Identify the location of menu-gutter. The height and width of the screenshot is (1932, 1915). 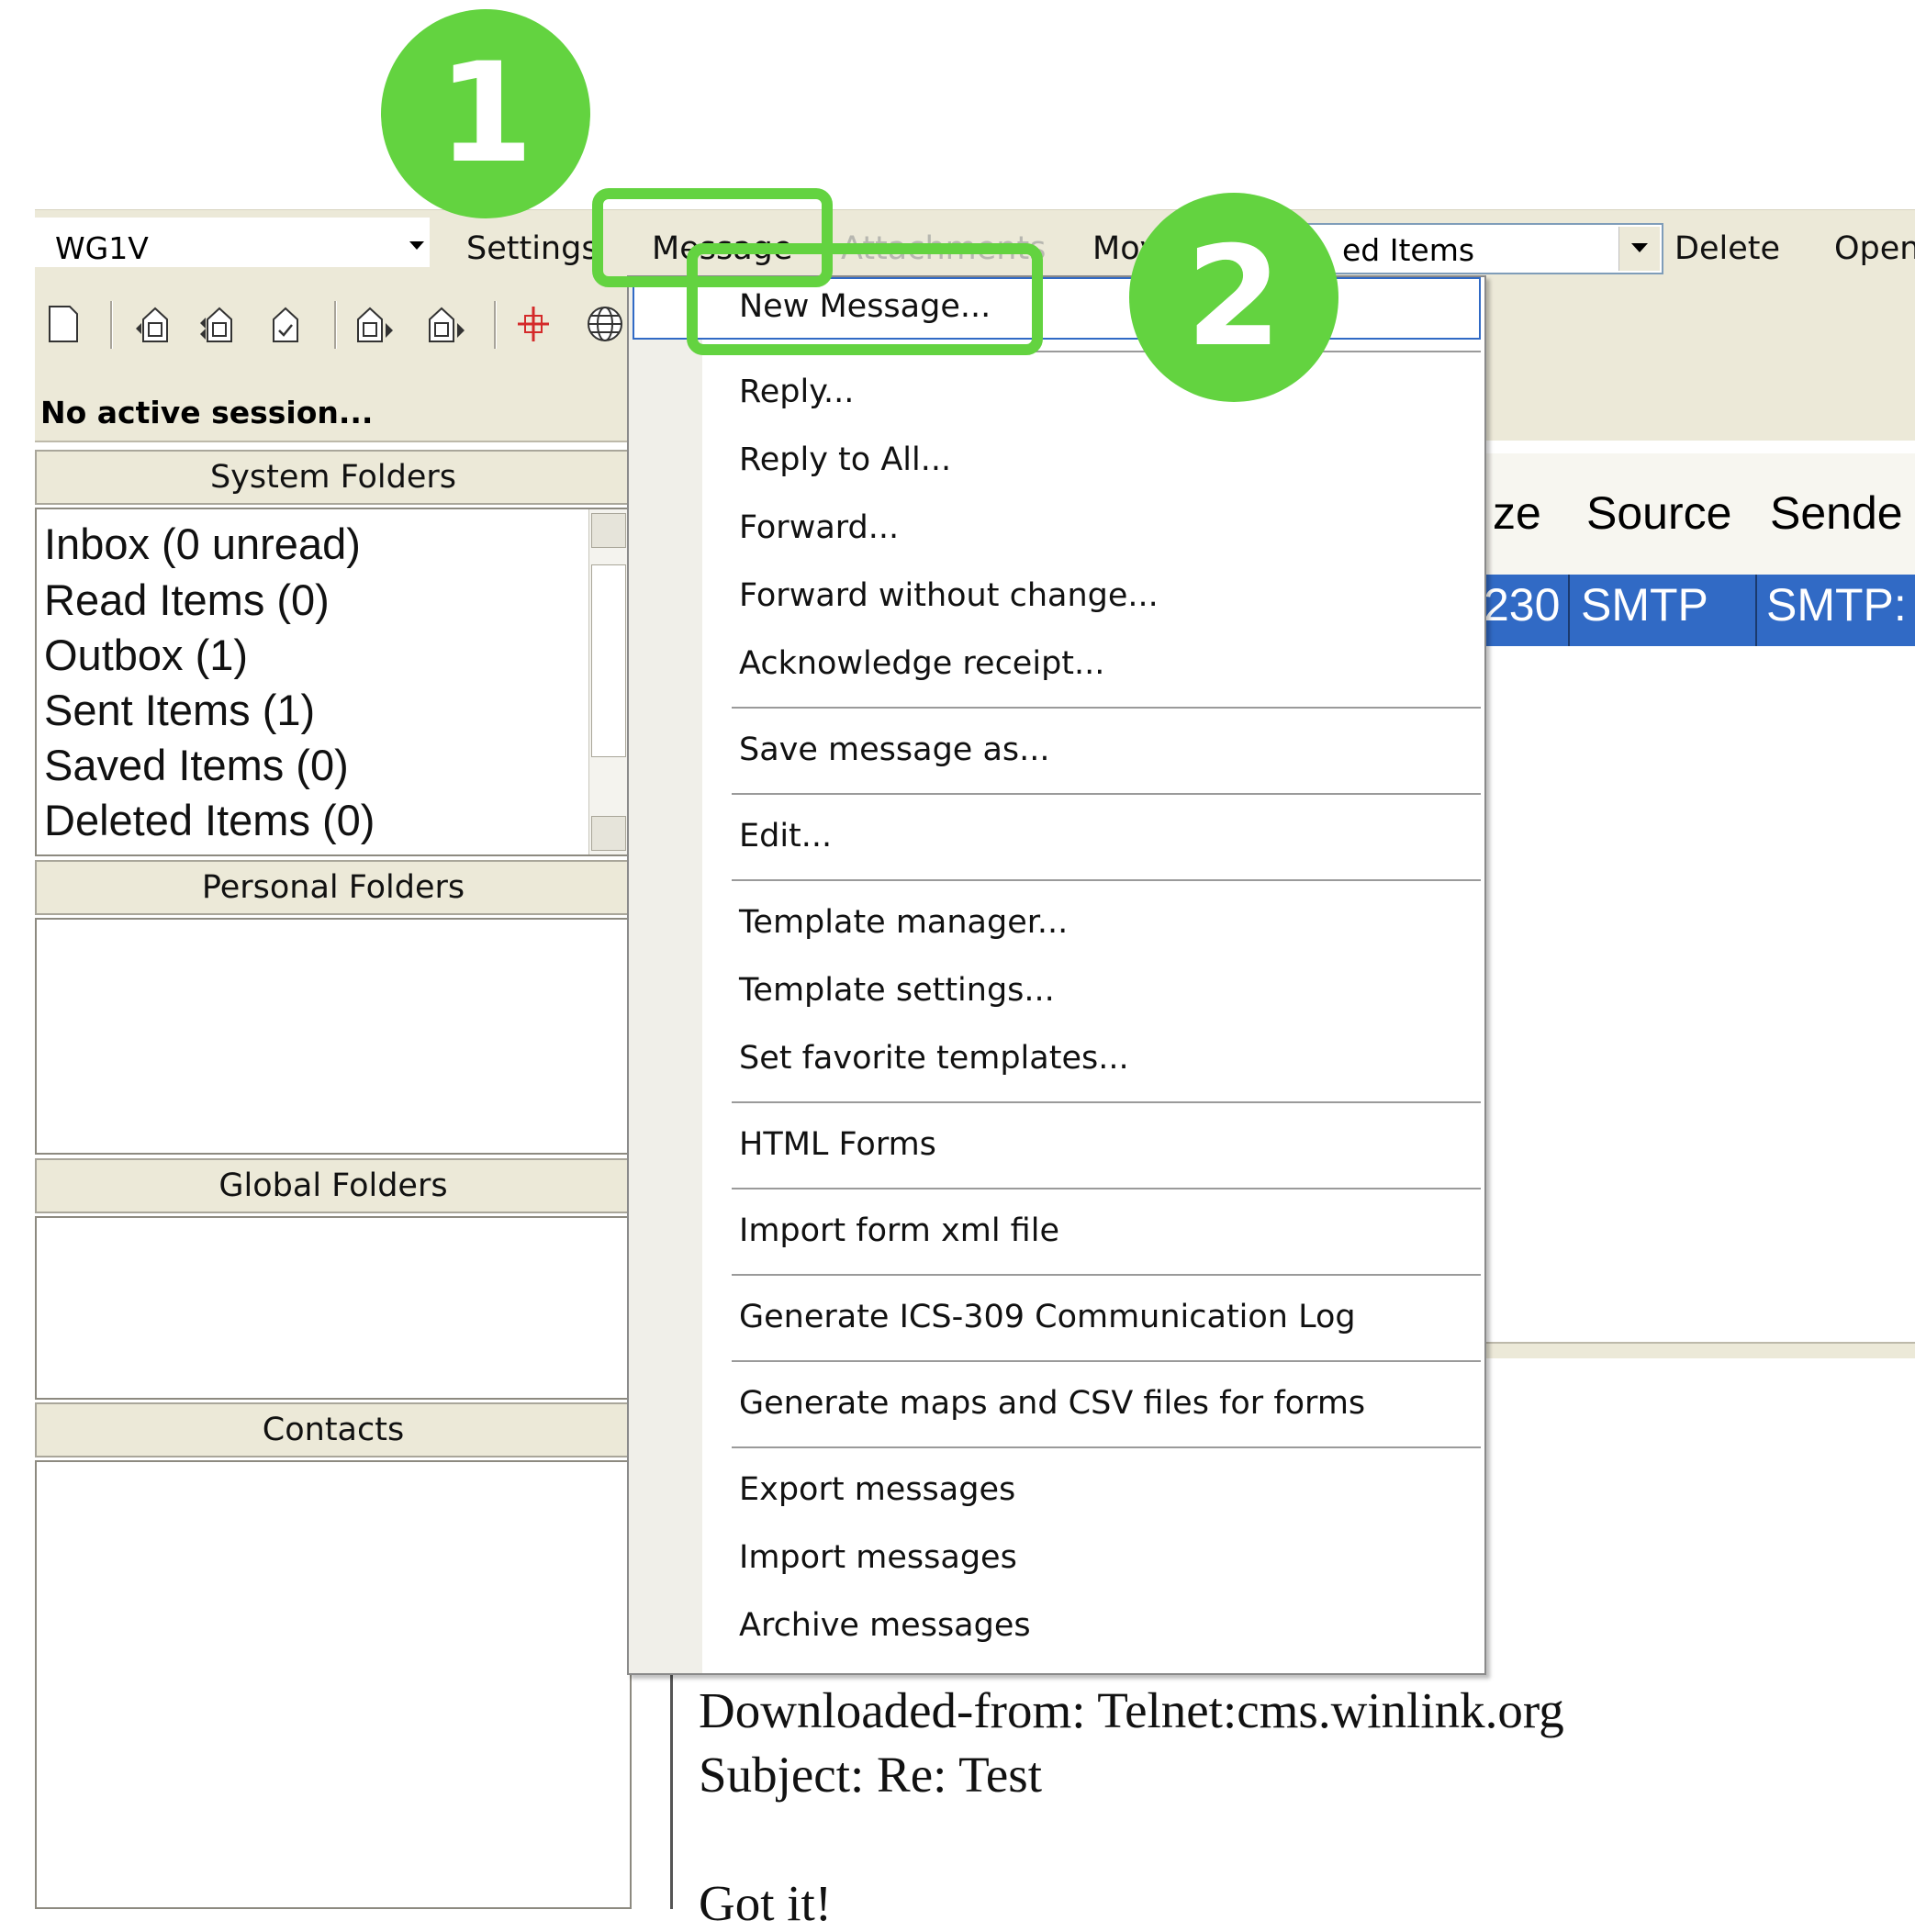
(665, 975).